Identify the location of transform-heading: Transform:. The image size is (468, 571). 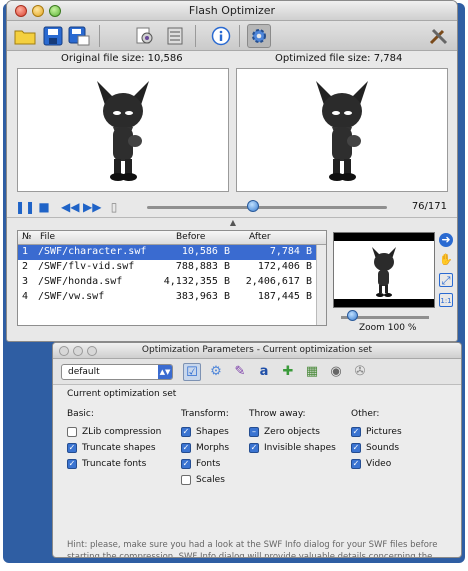
(205, 414).